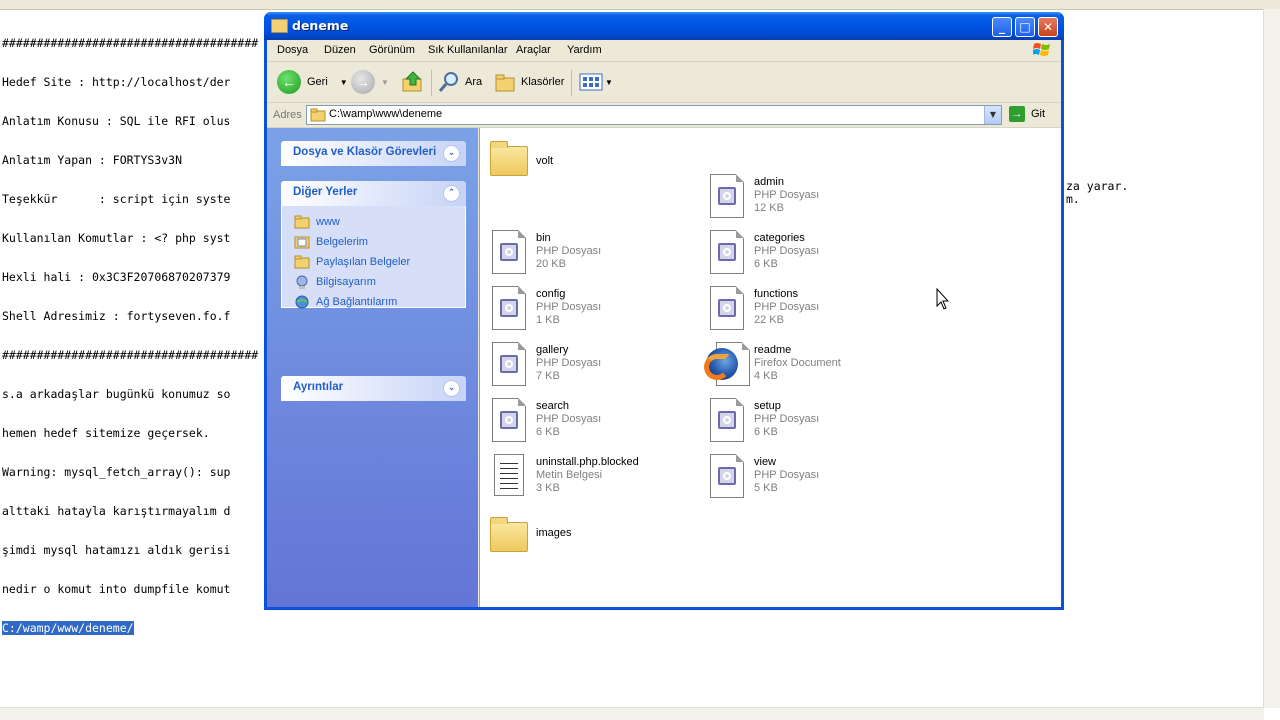 This screenshot has width=1280, height=720. Describe the element at coordinates (289, 82) in the screenshot. I see `back-arrow-icon: ←` at that location.